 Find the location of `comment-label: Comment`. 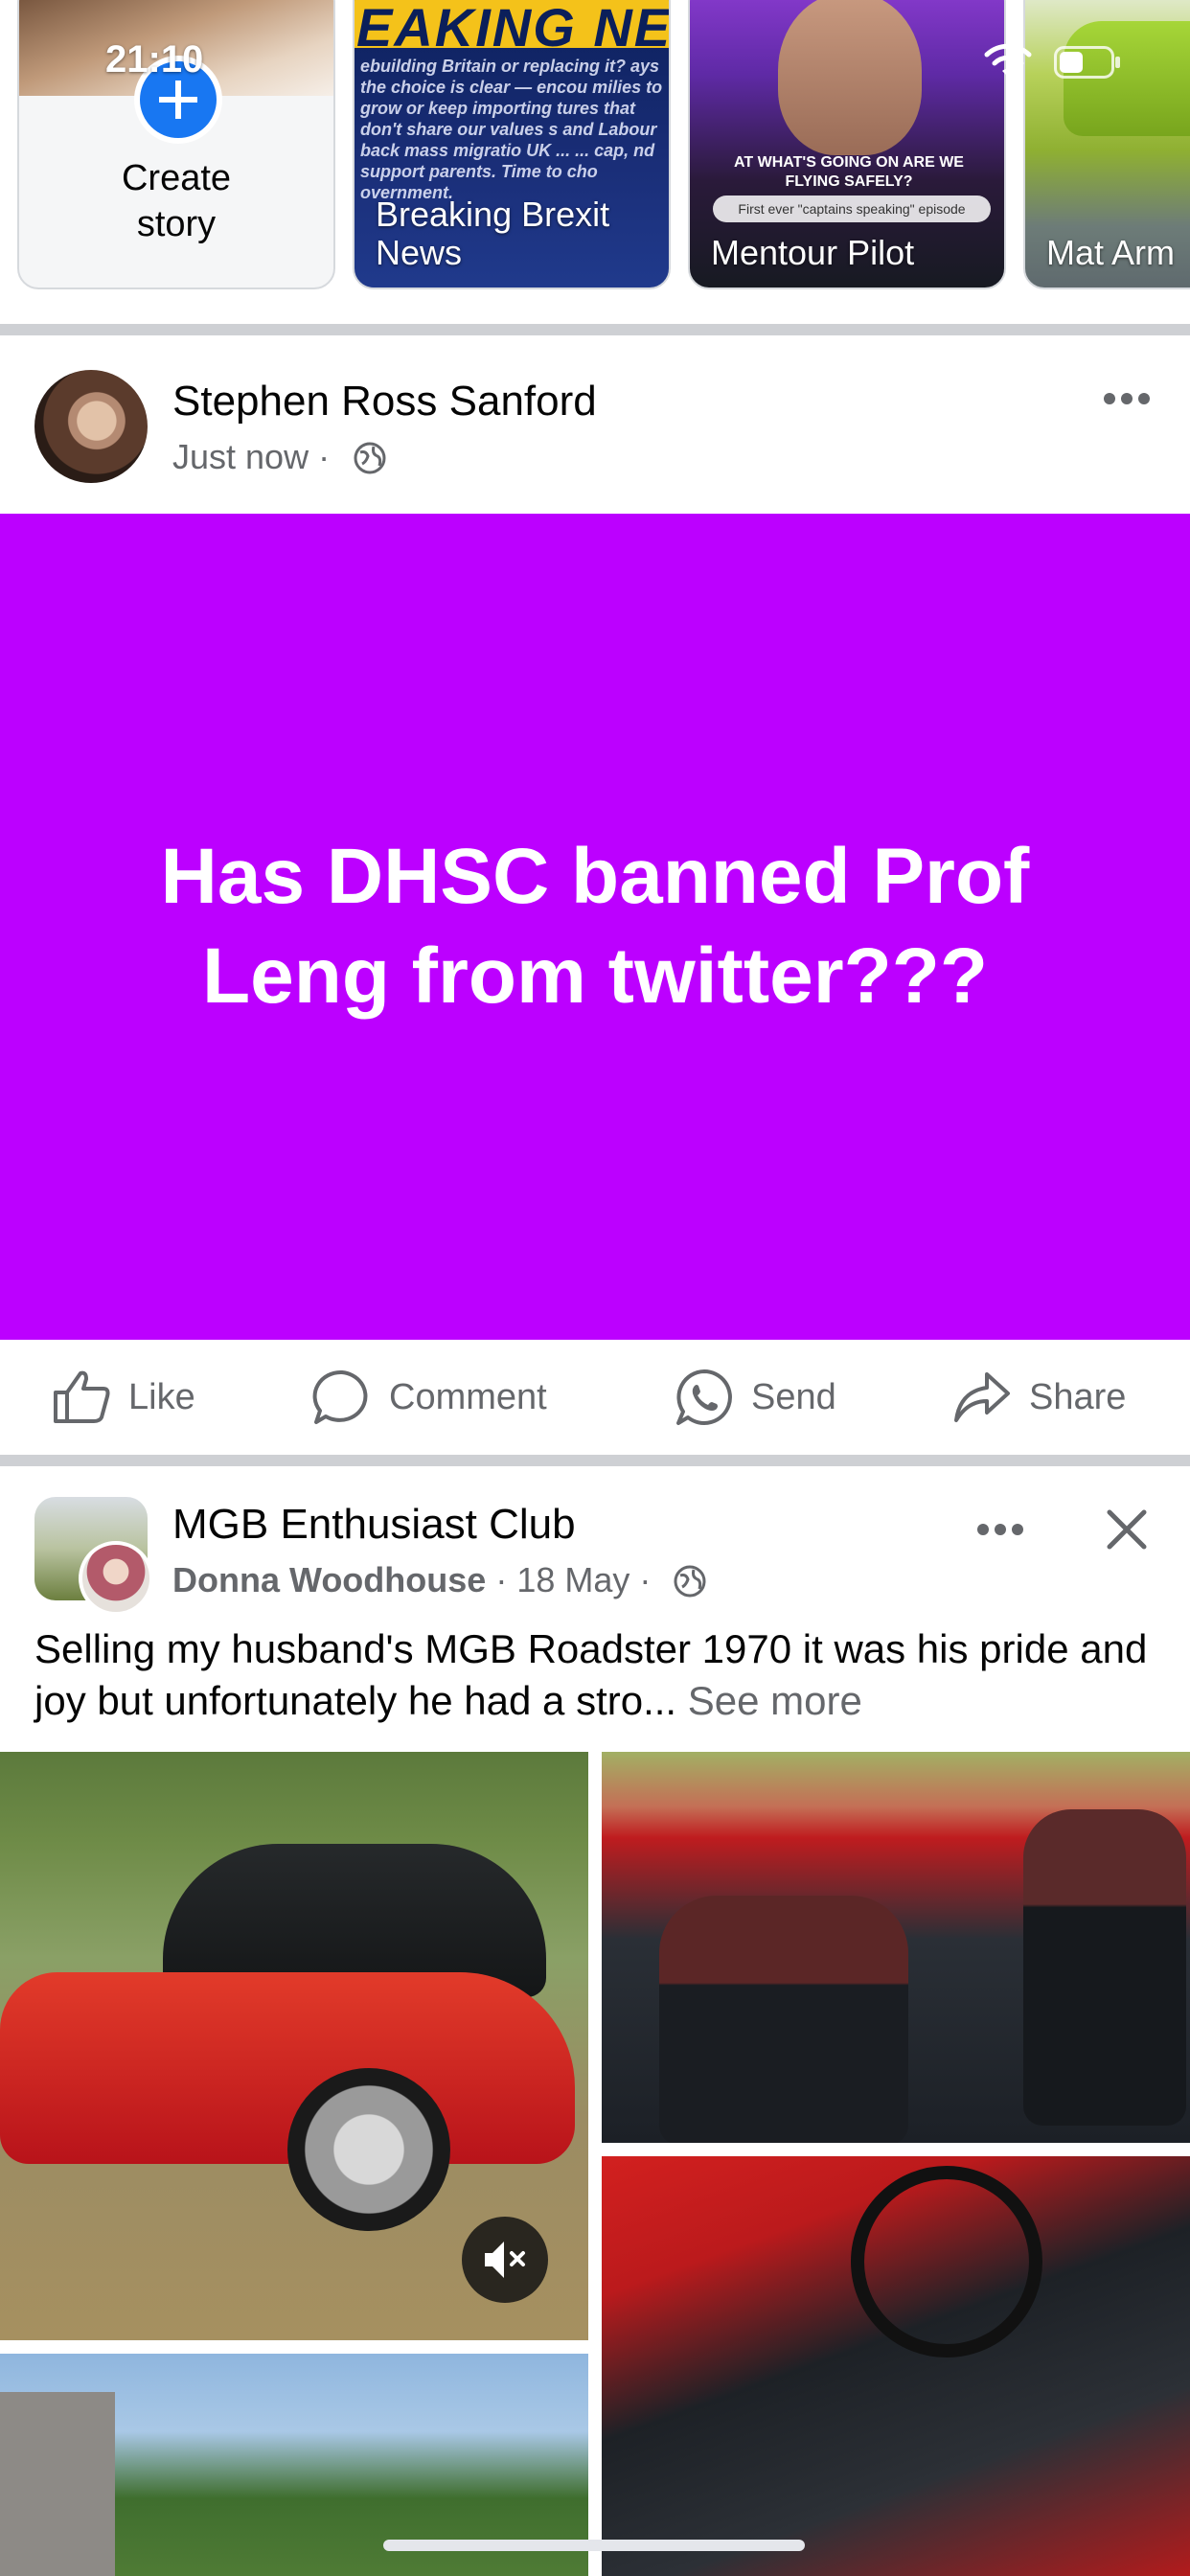

comment-label: Comment is located at coordinates (468, 1396).